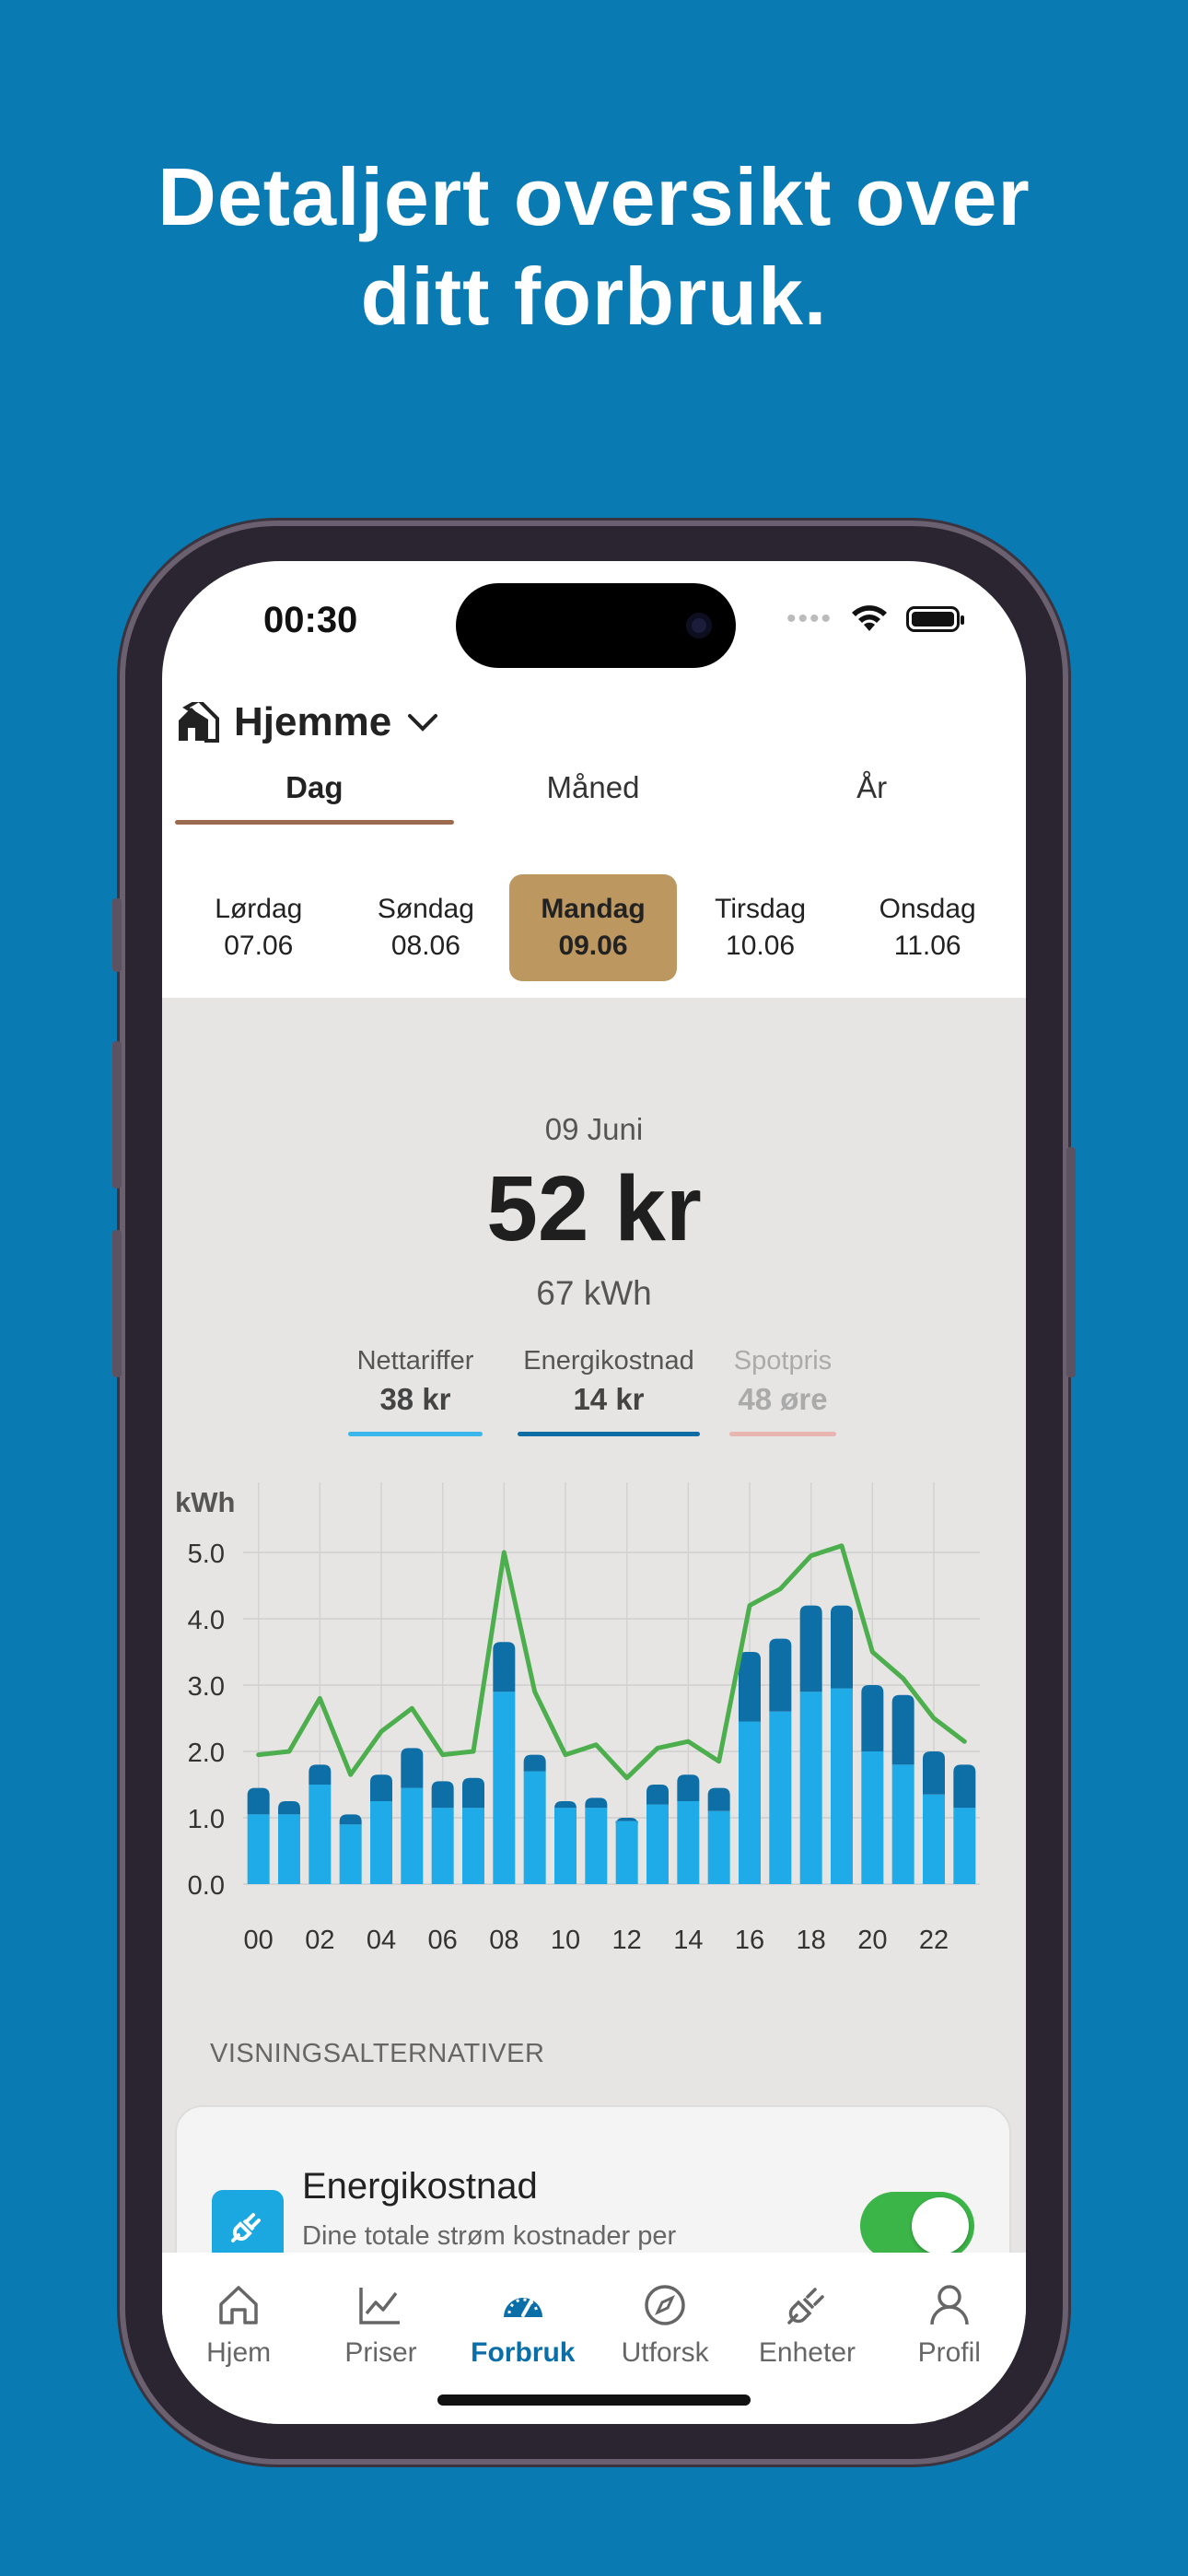  Describe the element at coordinates (699, 625) in the screenshot. I see `camera-icon` at that location.